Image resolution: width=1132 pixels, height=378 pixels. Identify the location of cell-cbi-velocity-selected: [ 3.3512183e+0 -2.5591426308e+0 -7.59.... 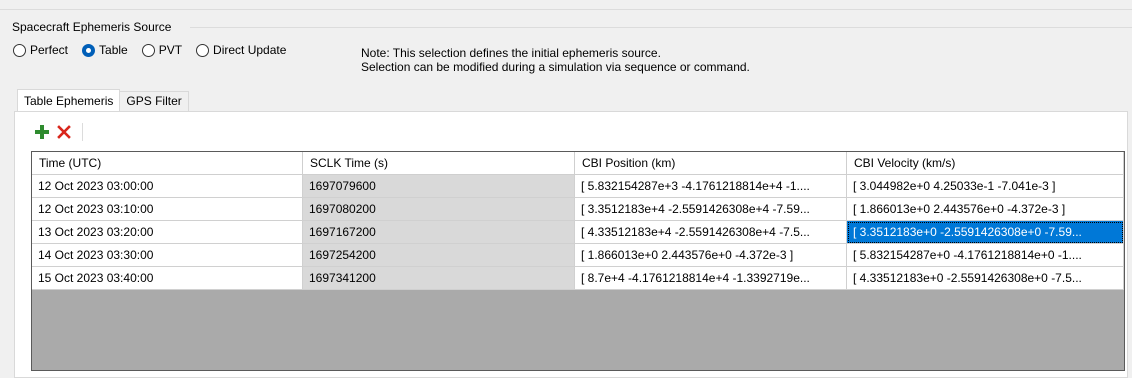
(985, 232).